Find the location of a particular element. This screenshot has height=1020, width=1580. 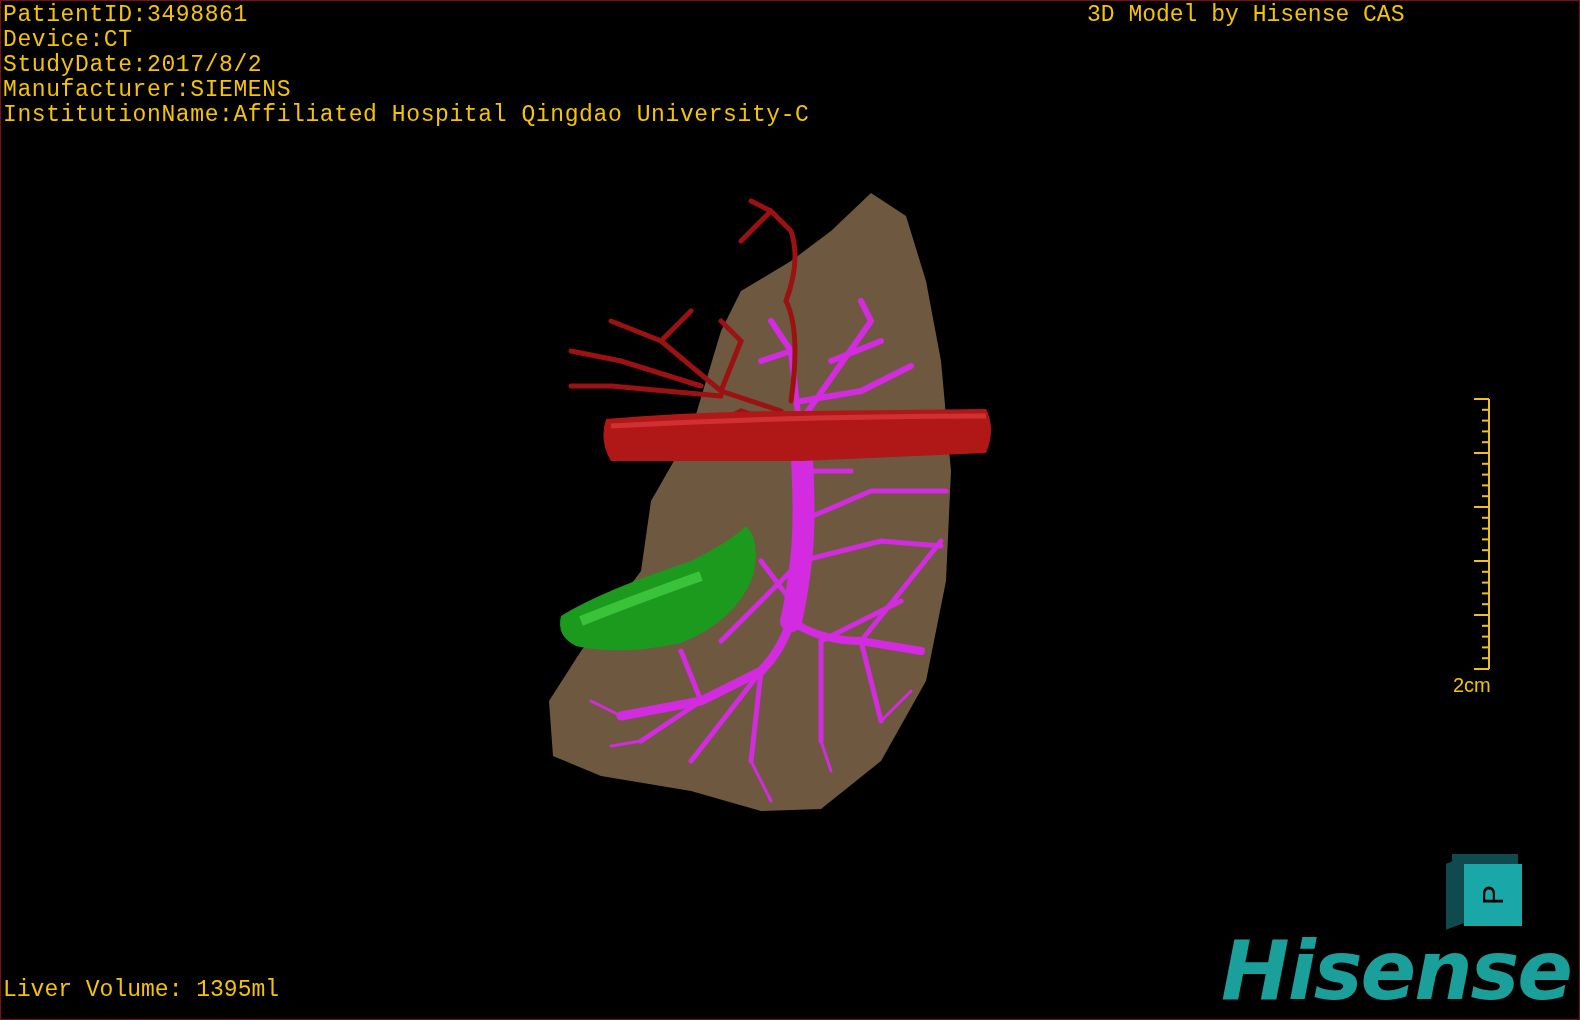

patient-info-line: Device:CT is located at coordinates (68, 40).